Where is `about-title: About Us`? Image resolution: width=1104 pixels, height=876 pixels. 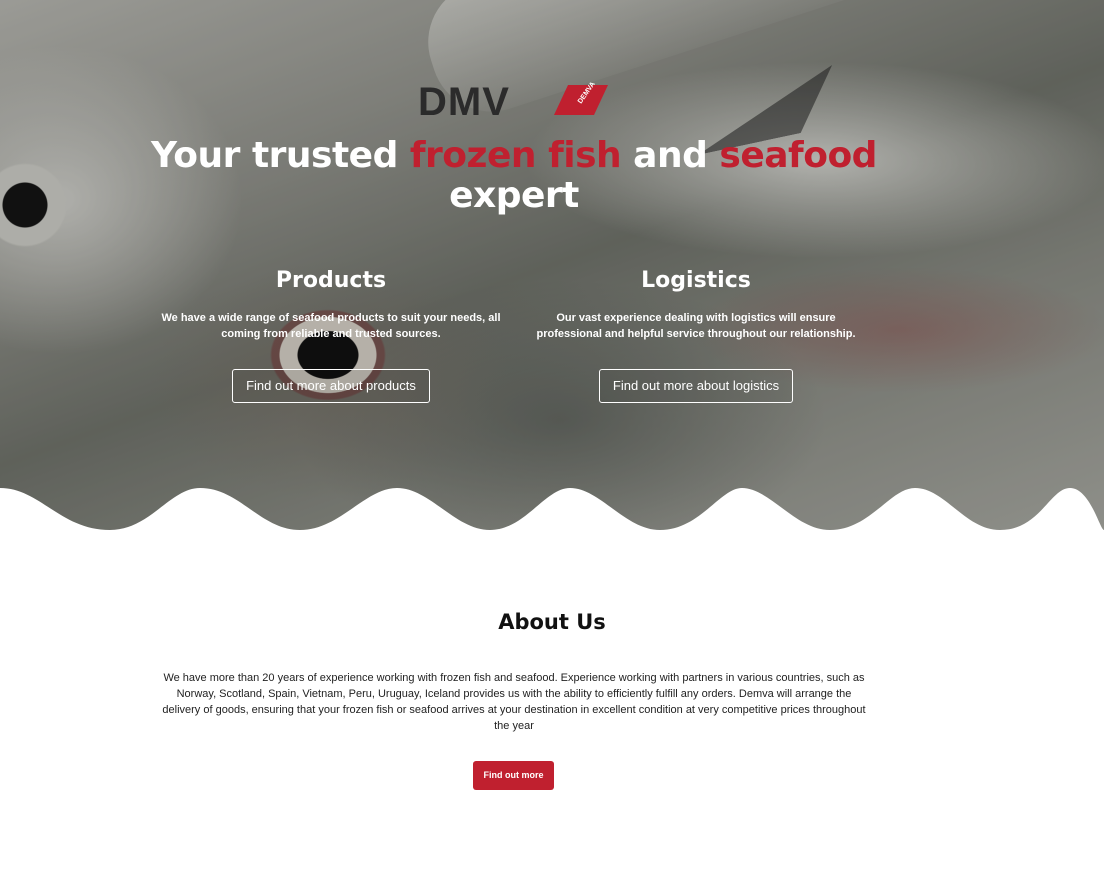 about-title: About Us is located at coordinates (552, 622).